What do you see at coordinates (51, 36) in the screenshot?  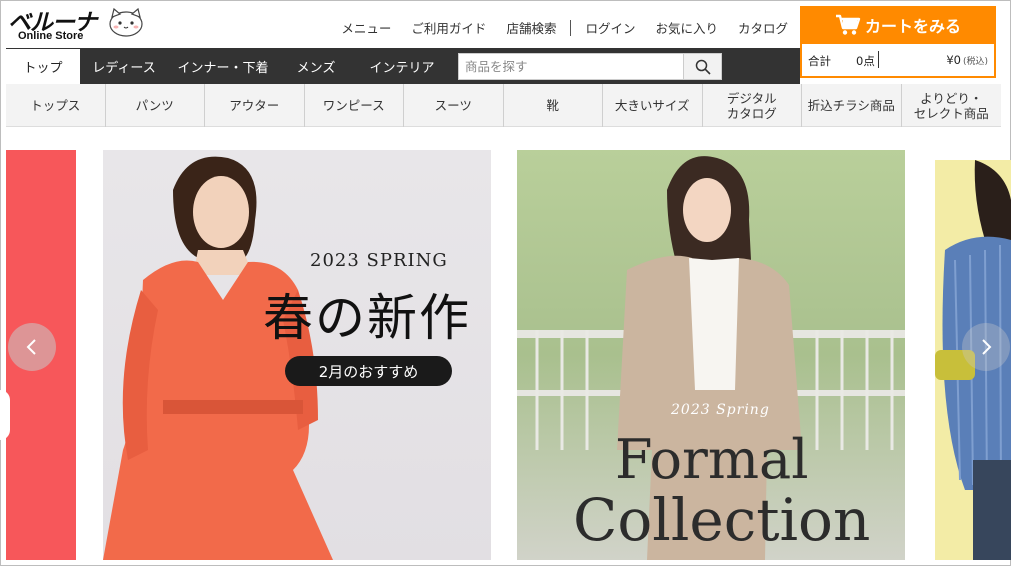 I see `logo-subtext: Online Store` at bounding box center [51, 36].